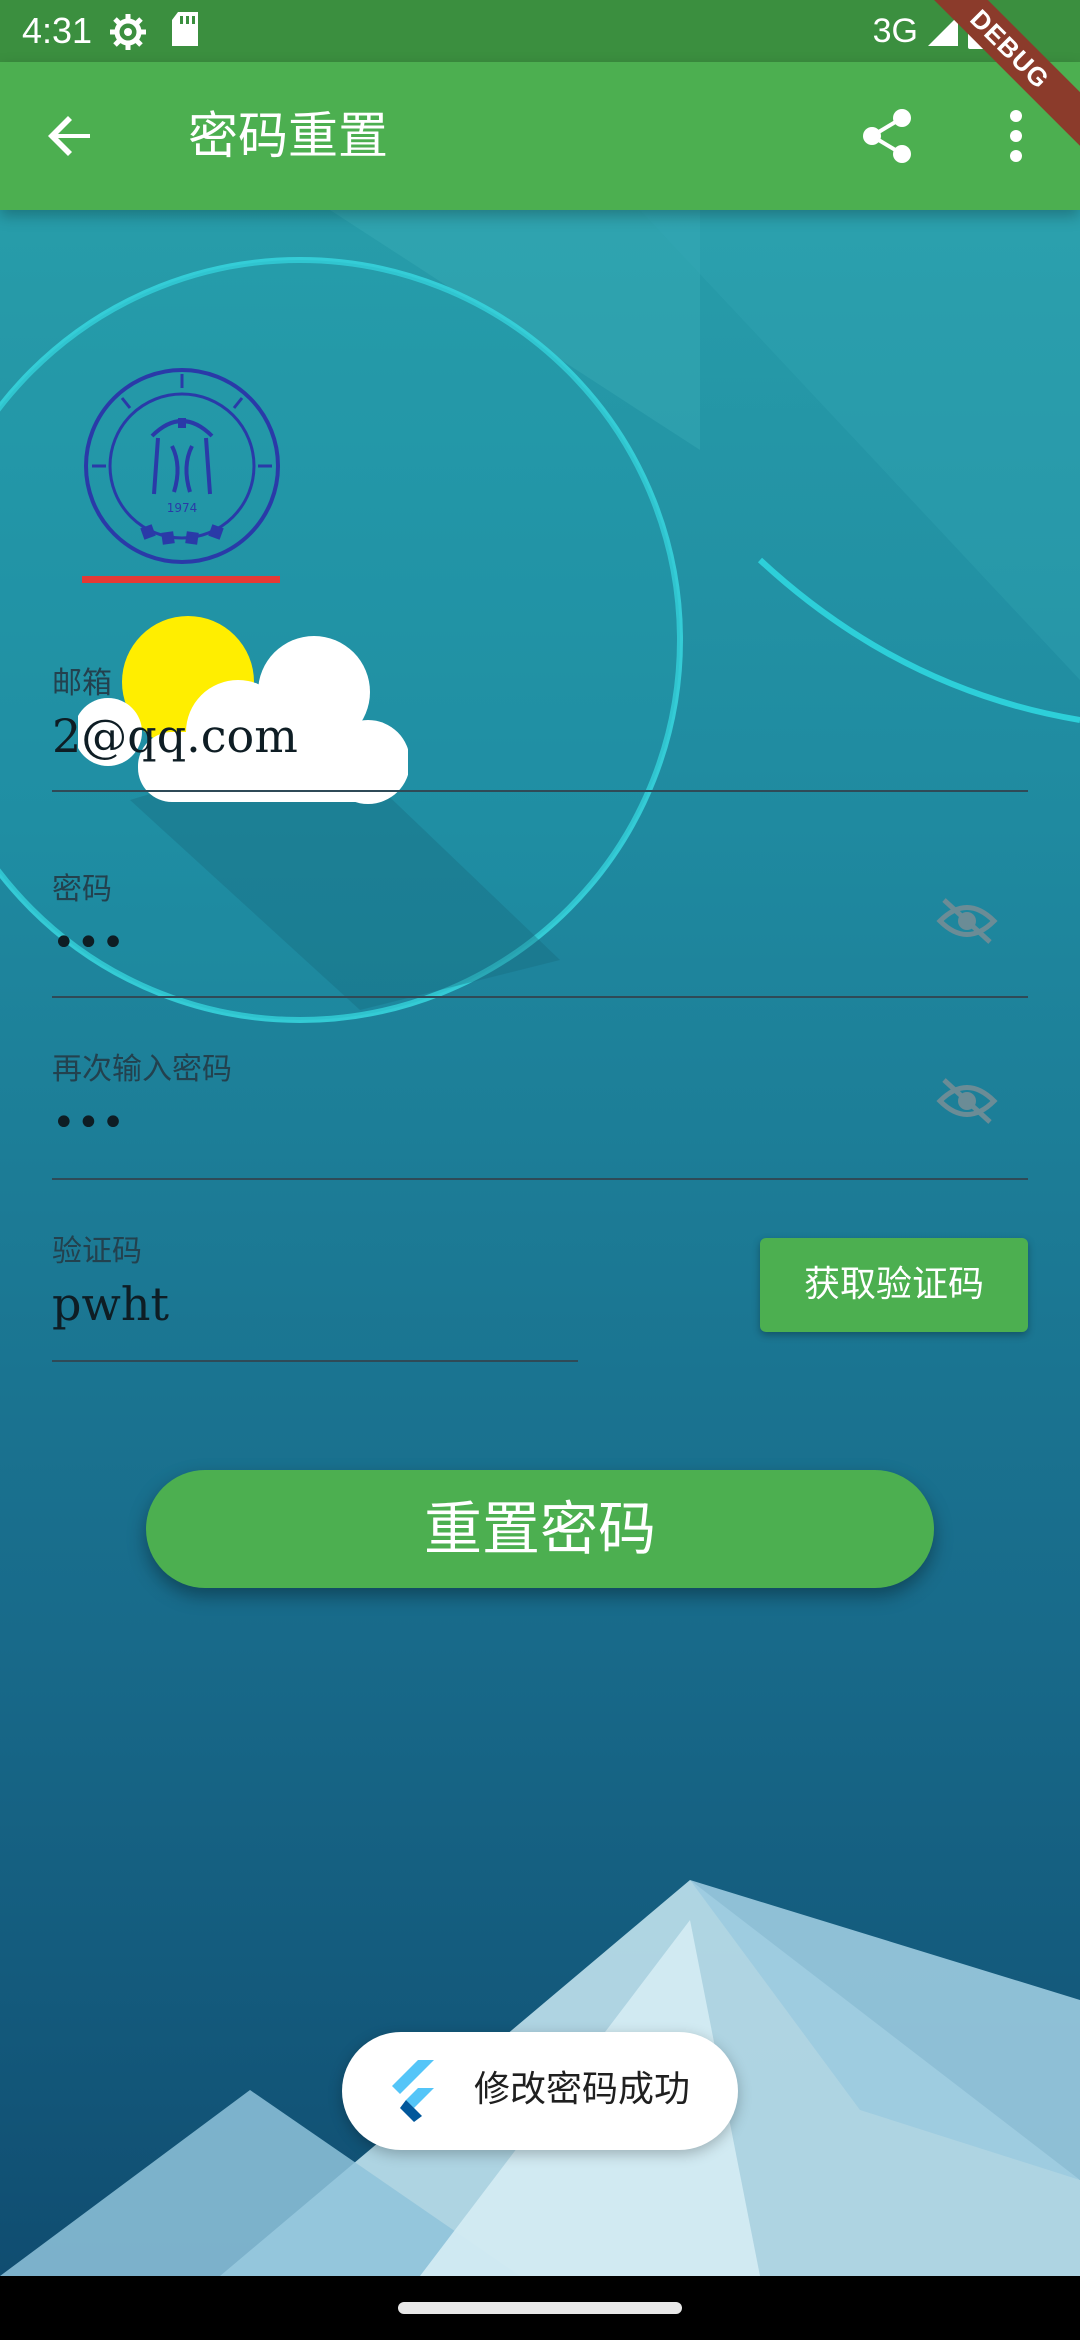  Describe the element at coordinates (82, 683) in the screenshot. I see `email-label: 邮箱` at that location.